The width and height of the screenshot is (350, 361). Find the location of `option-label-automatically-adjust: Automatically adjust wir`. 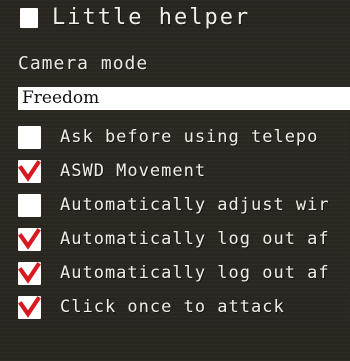

option-label-automatically-adjust: Automatically adjust wir is located at coordinates (195, 204).